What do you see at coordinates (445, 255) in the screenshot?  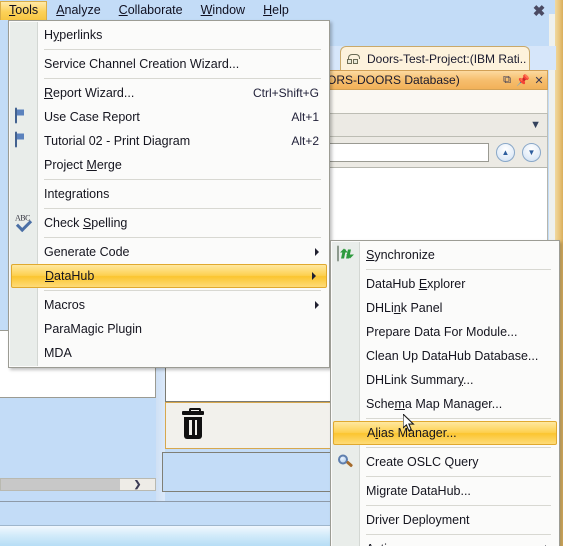 I see `datahub-menu-item-synchronize: Synchronize` at bounding box center [445, 255].